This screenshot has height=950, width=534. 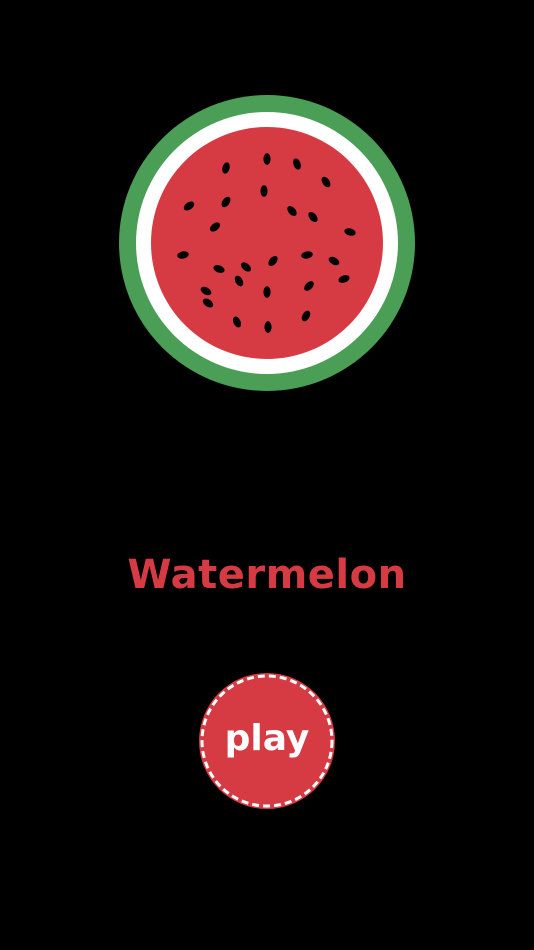 What do you see at coordinates (267, 738) in the screenshot?
I see `play-button-label: play` at bounding box center [267, 738].